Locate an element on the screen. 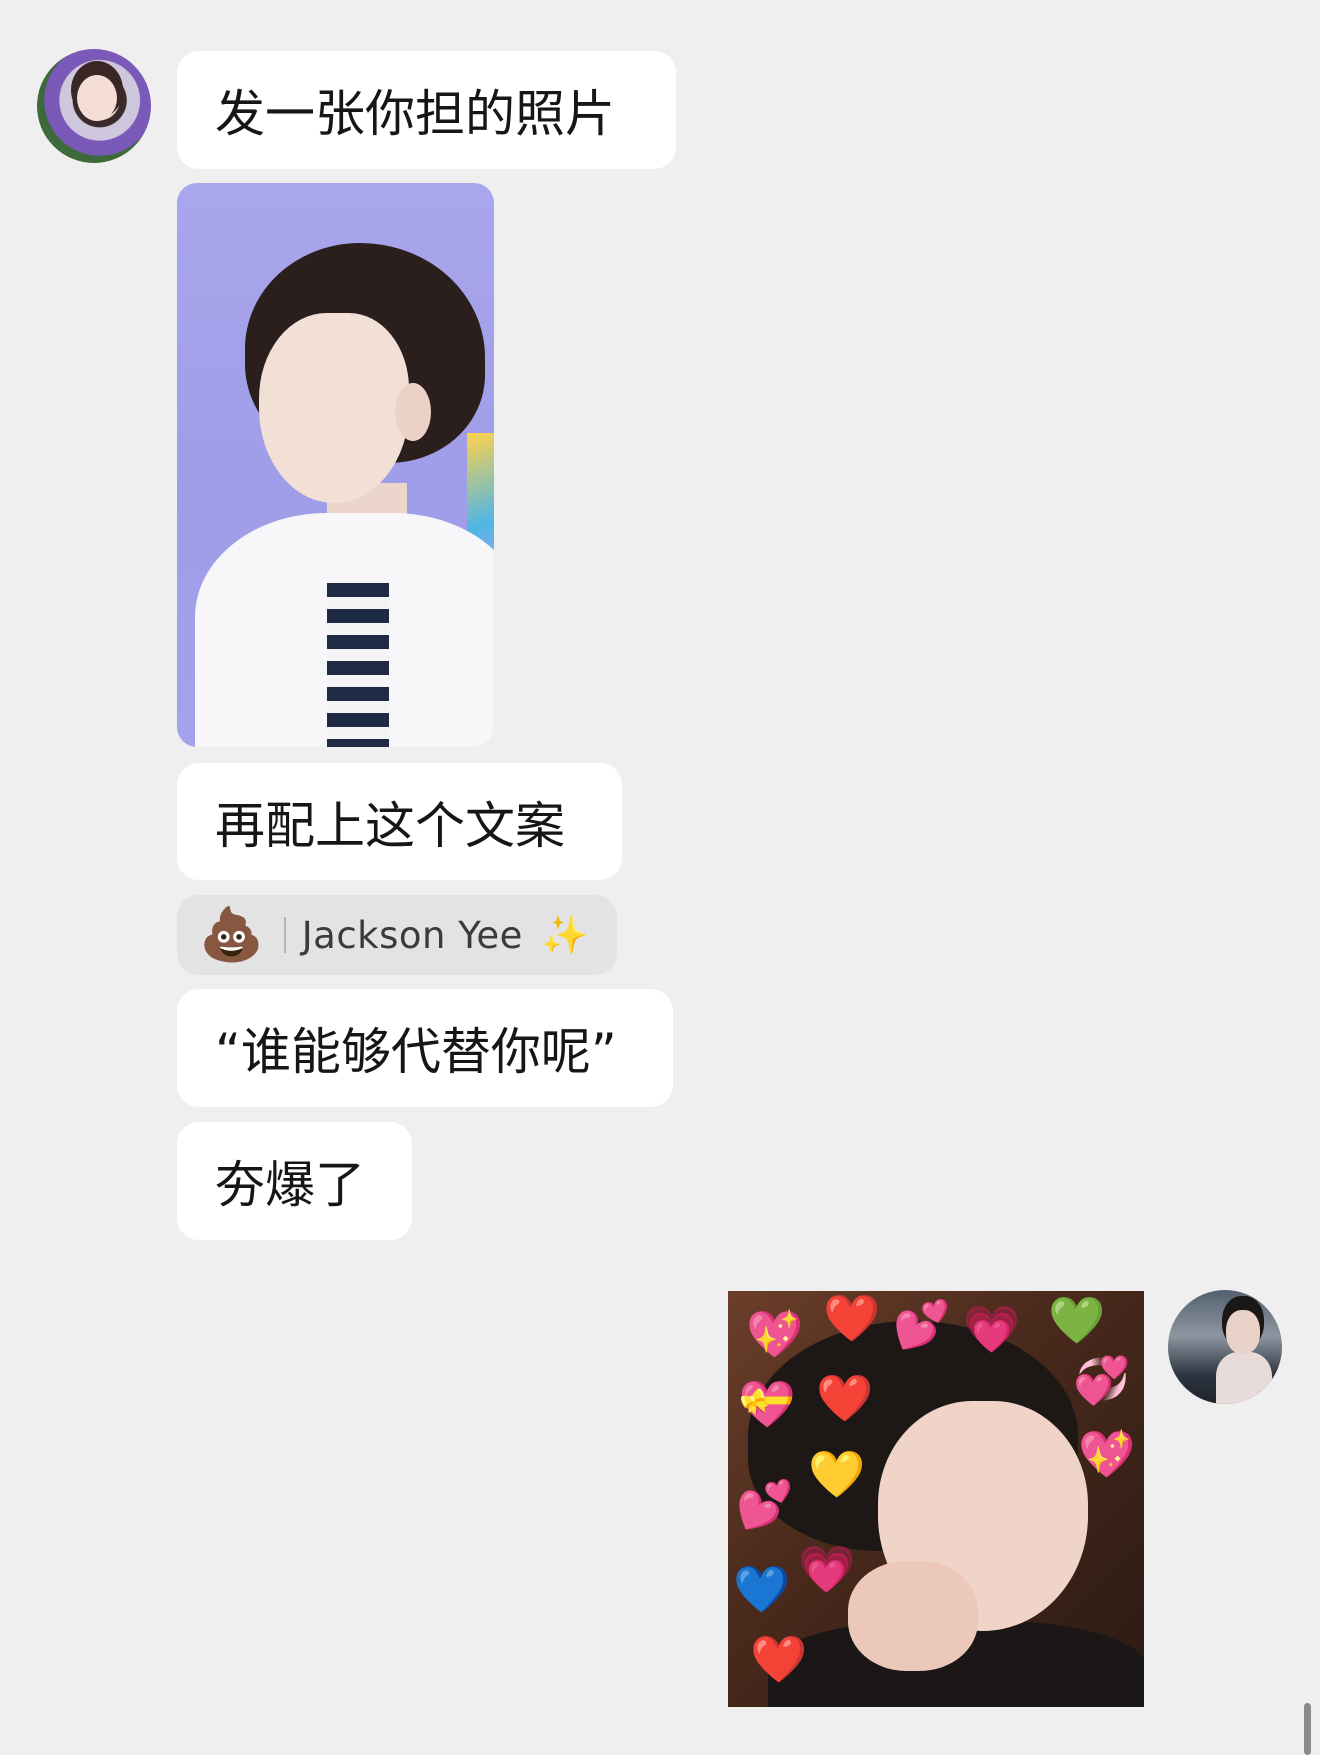  message-text: 再配上这个文案 is located at coordinates (390, 825).